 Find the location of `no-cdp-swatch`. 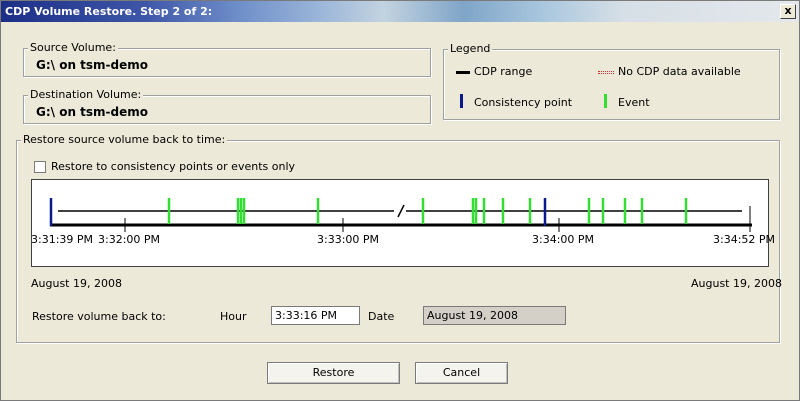

no-cdp-swatch is located at coordinates (606, 72).